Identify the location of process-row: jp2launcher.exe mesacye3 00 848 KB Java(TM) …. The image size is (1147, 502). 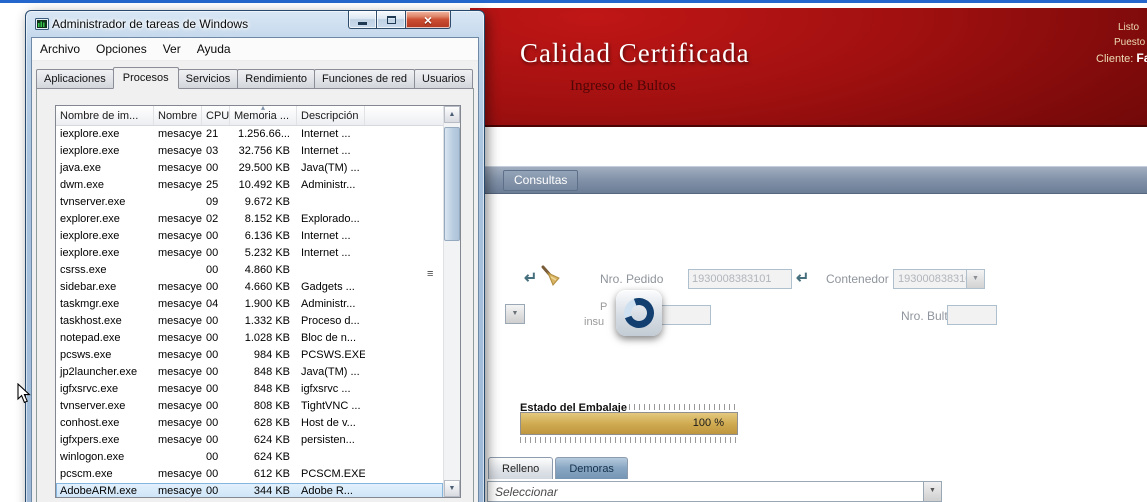
(249, 372).